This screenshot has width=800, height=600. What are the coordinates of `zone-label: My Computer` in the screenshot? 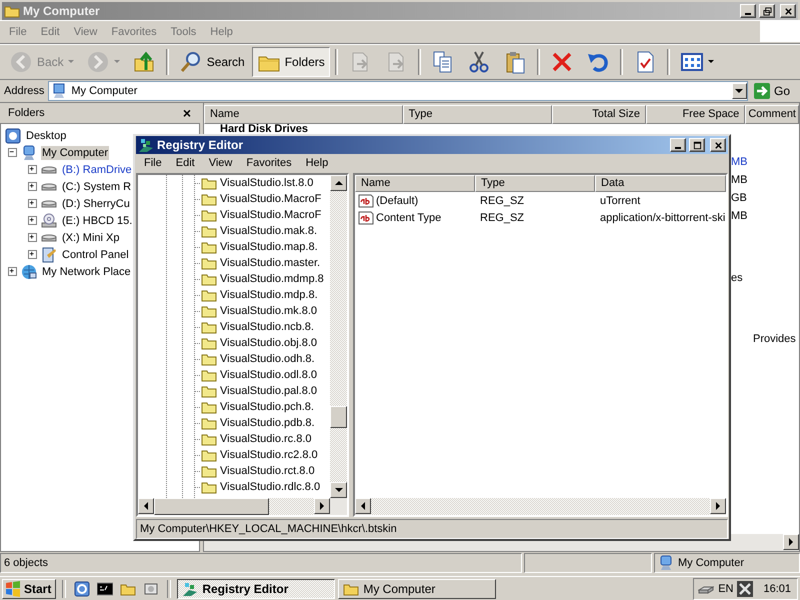 It's located at (711, 563).